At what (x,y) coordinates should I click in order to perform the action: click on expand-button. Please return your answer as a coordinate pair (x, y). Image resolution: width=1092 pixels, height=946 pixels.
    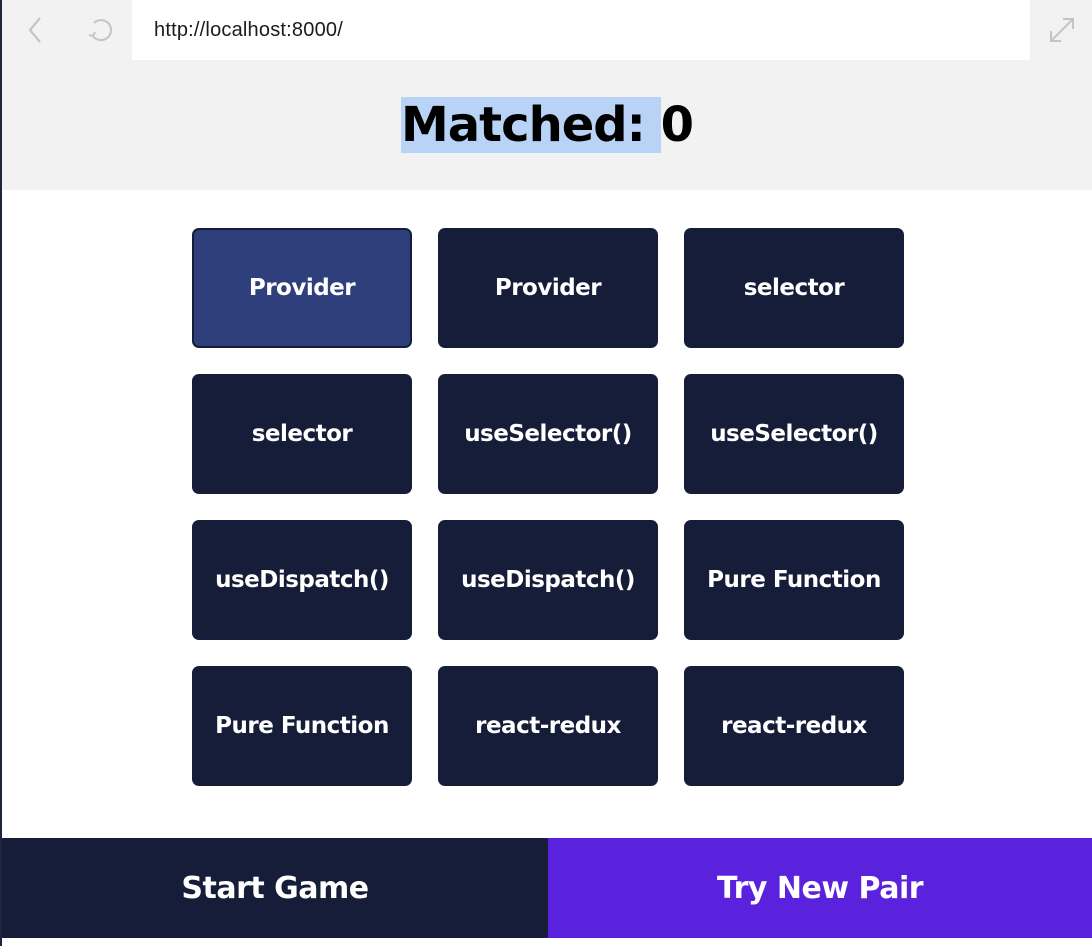
    Looking at the image, I should click on (1062, 30).